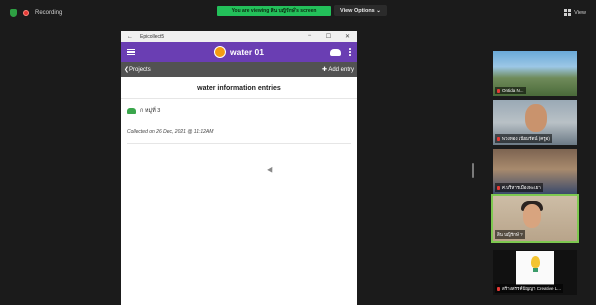  I want to click on projects-back-link: ❮Projects, so click(137, 69).